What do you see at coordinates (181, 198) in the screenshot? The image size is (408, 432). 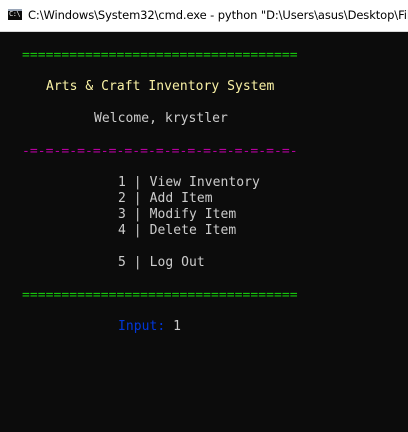 I see `menu-label: Add Item` at bounding box center [181, 198].